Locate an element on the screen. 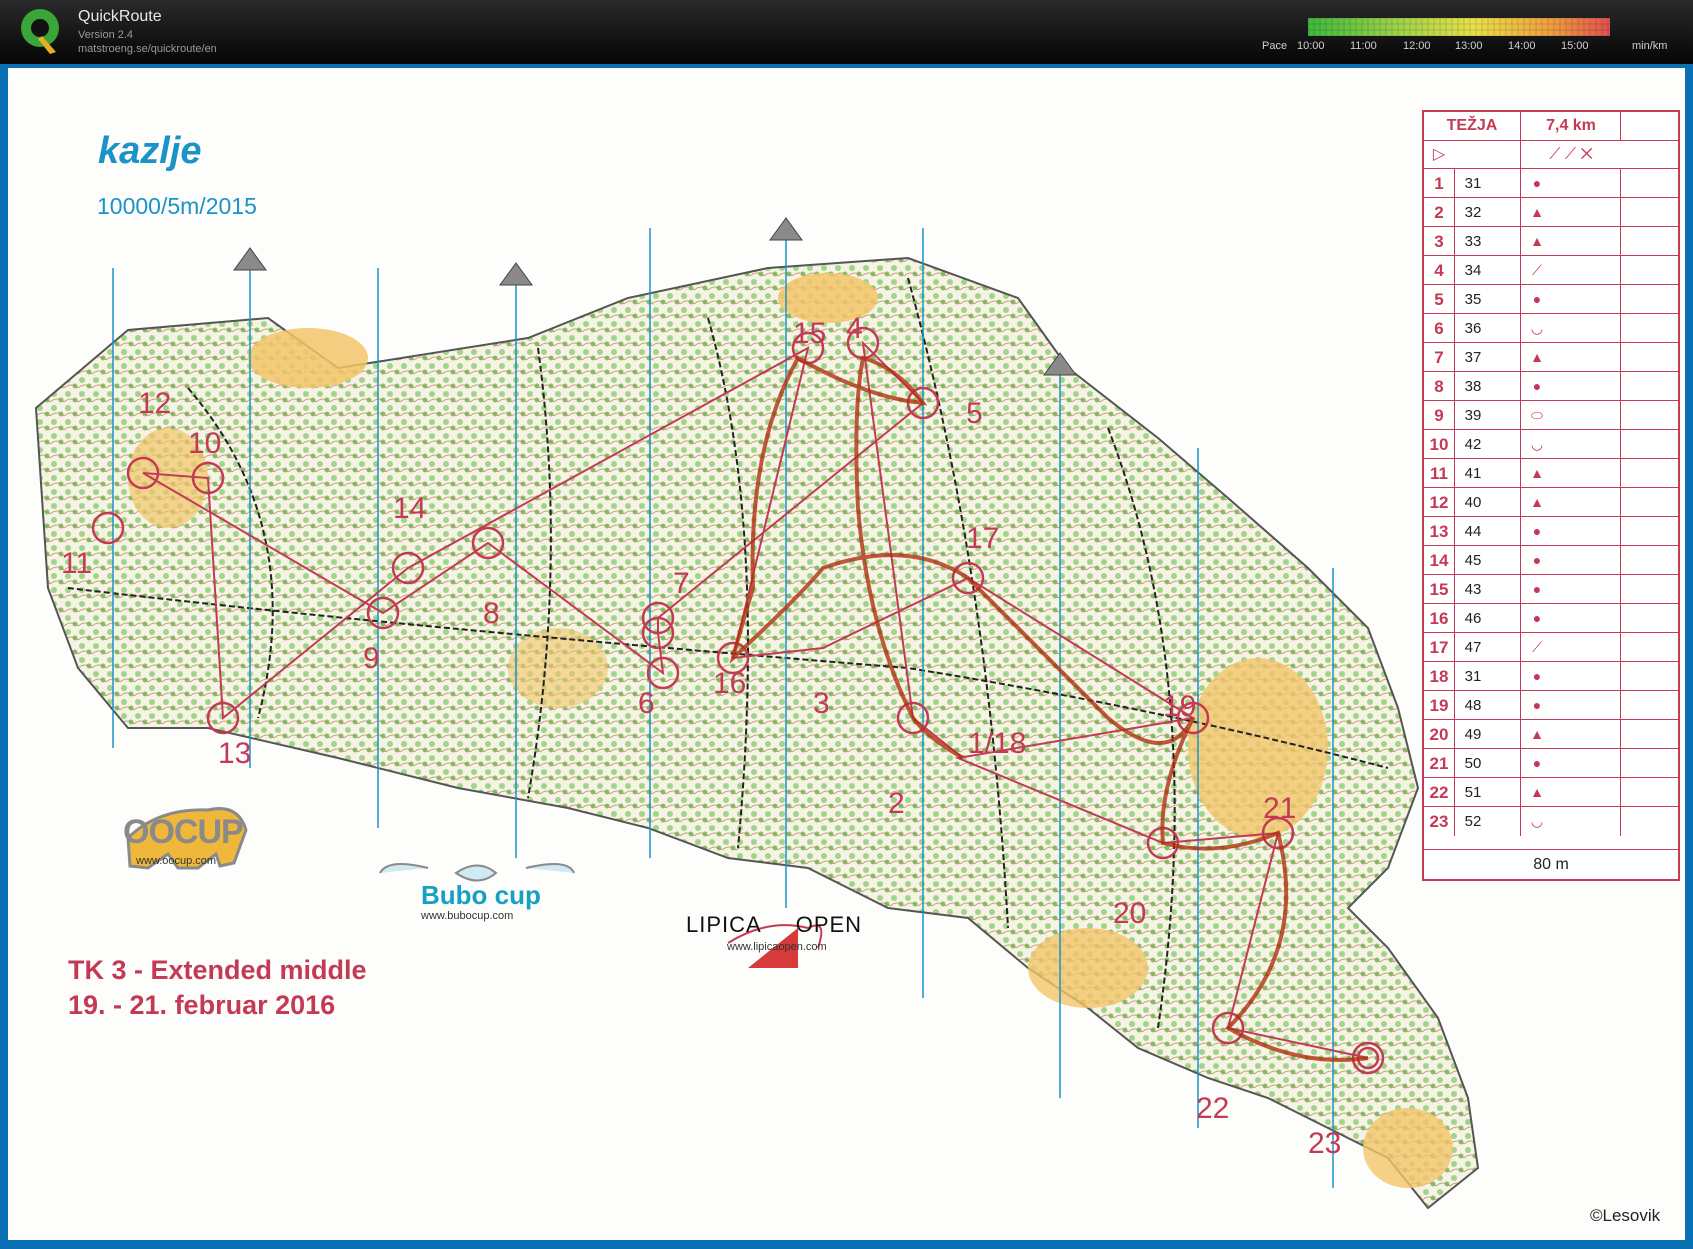 The image size is (1693, 1249). cd-header-row: TEŽJA 7,4 km is located at coordinates (1551, 126).